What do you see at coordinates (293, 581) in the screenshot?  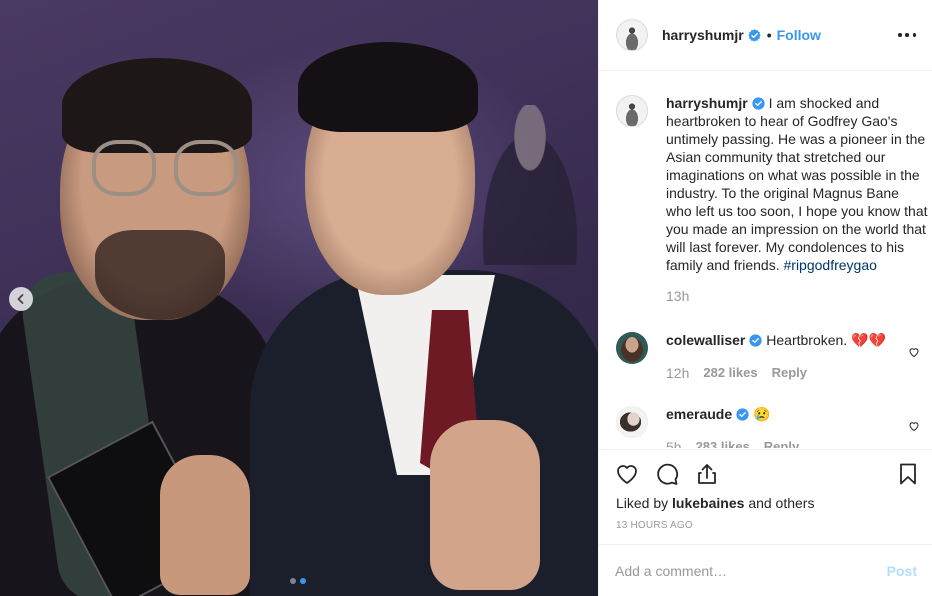 I see `carousel-dot` at bounding box center [293, 581].